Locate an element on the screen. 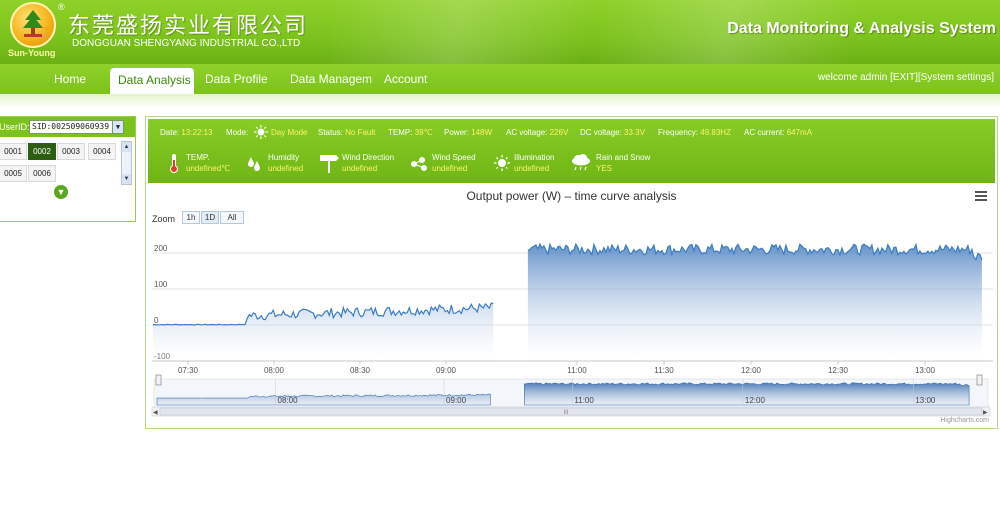 The height and width of the screenshot is (529, 1000). status-frequency: Frequency: 49.83HZ is located at coordinates (694, 132).